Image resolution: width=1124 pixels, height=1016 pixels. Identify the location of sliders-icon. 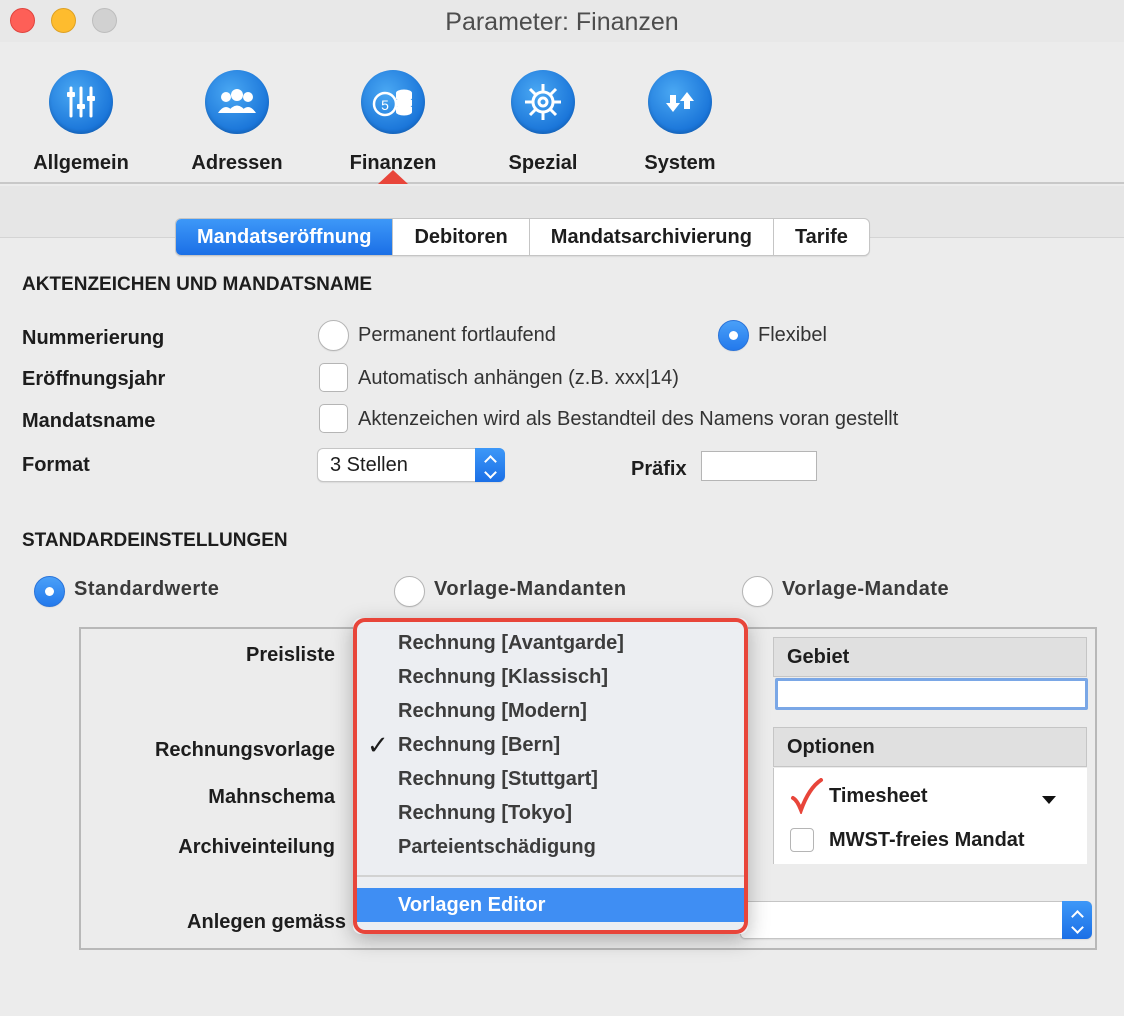
(81, 102).